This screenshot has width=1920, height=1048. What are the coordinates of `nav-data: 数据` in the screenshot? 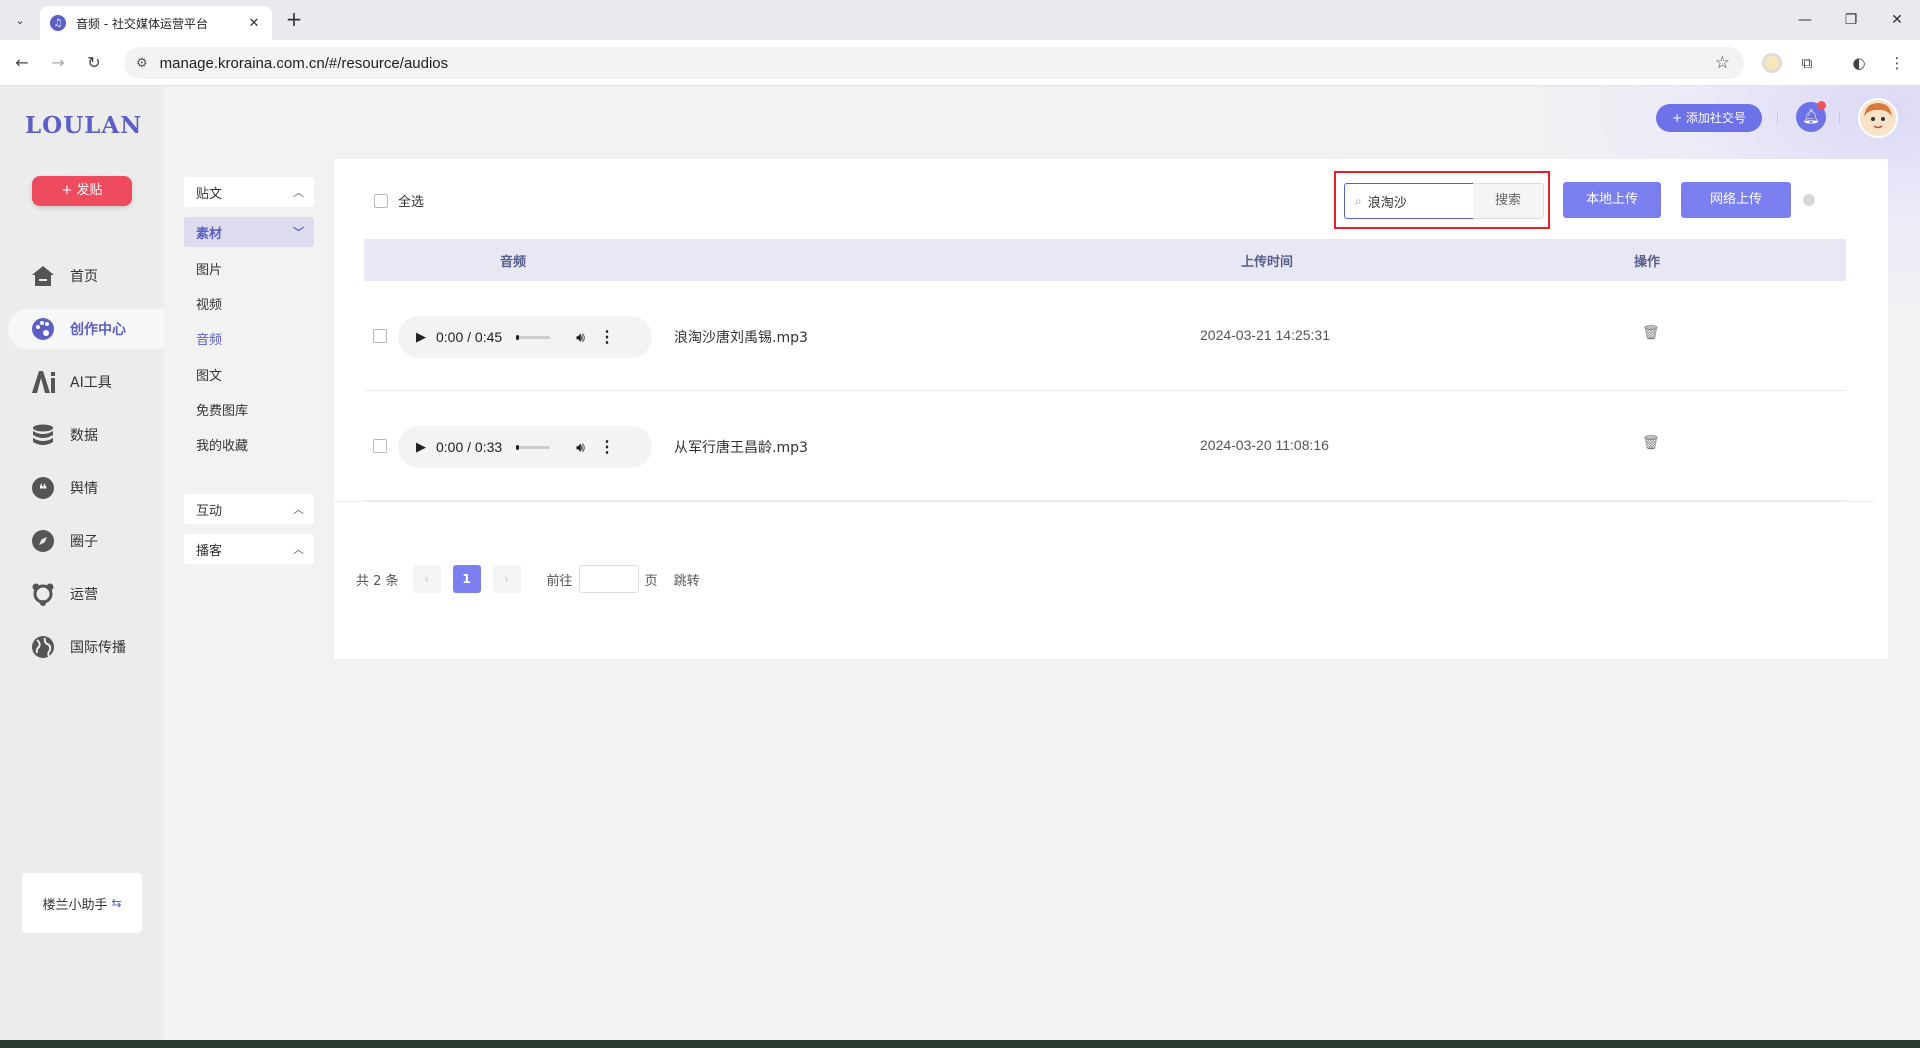 It's located at (86, 435).